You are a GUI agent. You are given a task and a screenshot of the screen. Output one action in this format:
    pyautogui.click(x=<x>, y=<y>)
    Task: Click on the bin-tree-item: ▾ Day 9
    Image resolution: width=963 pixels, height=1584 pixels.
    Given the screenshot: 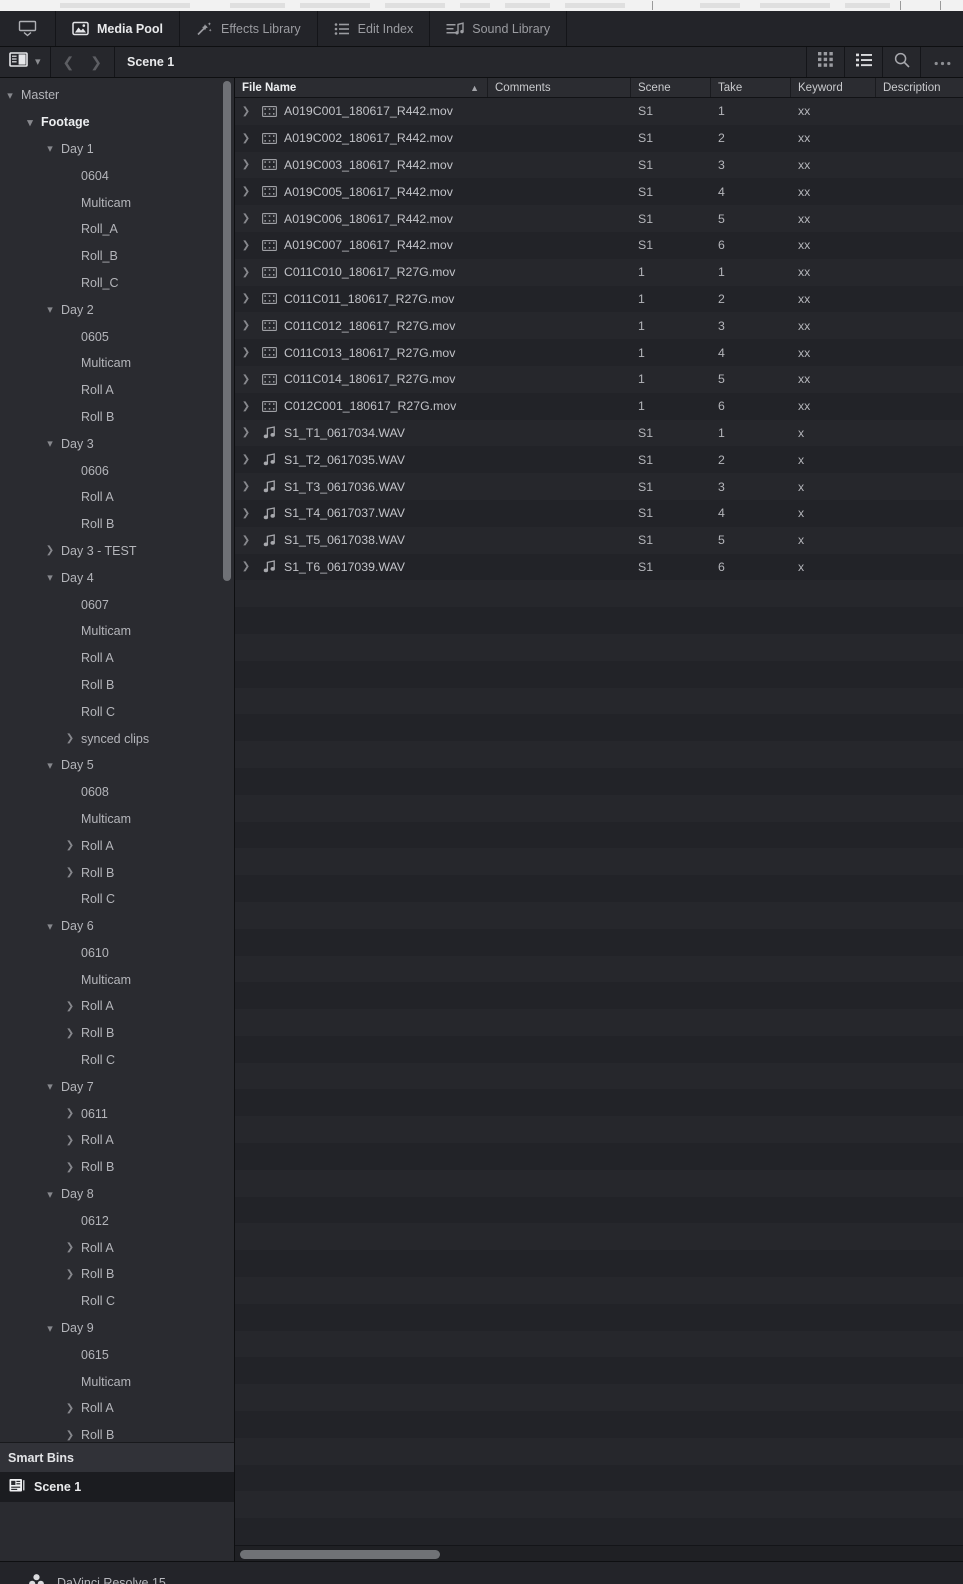 What is the action you would take?
    pyautogui.click(x=117, y=1328)
    